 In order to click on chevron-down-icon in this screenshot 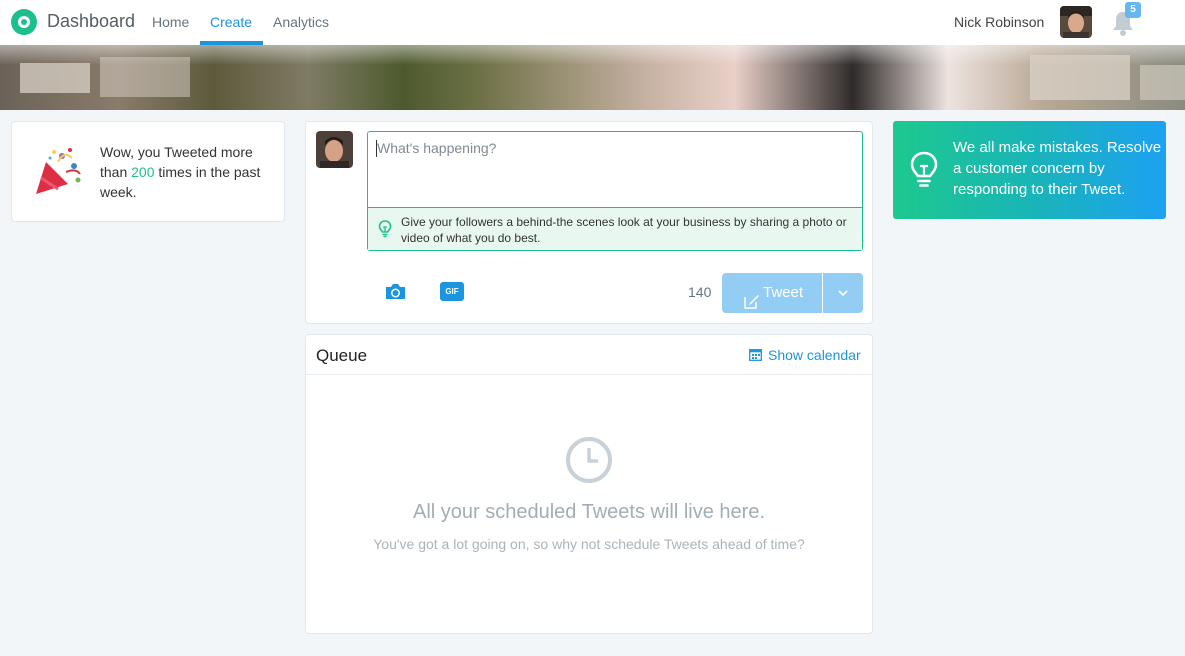, I will do `click(843, 293)`.